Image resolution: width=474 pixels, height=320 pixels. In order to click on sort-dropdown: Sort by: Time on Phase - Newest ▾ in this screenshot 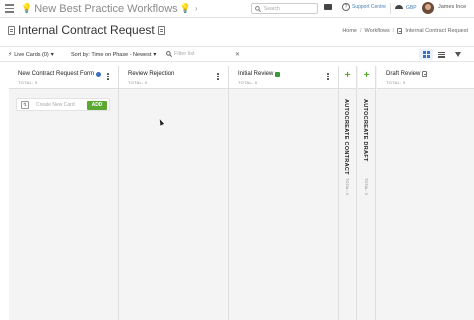, I will do `click(114, 55)`.